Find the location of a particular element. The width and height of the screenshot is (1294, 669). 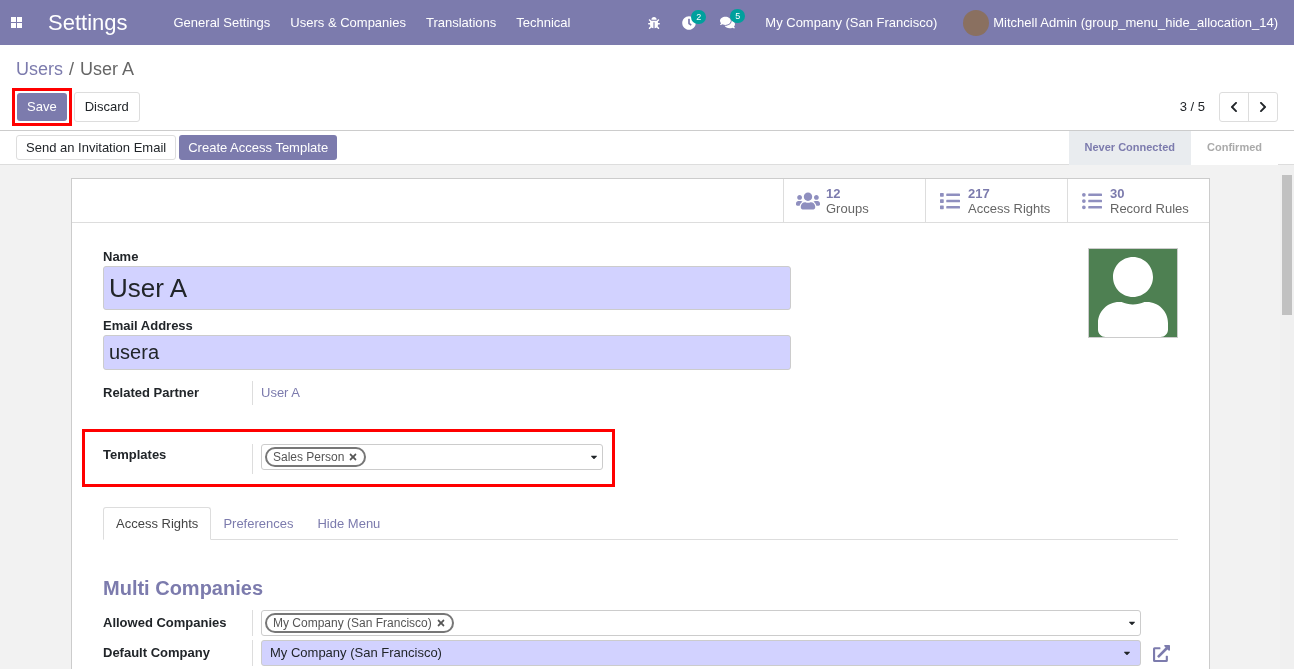

external-link-icon is located at coordinates (1161, 653).